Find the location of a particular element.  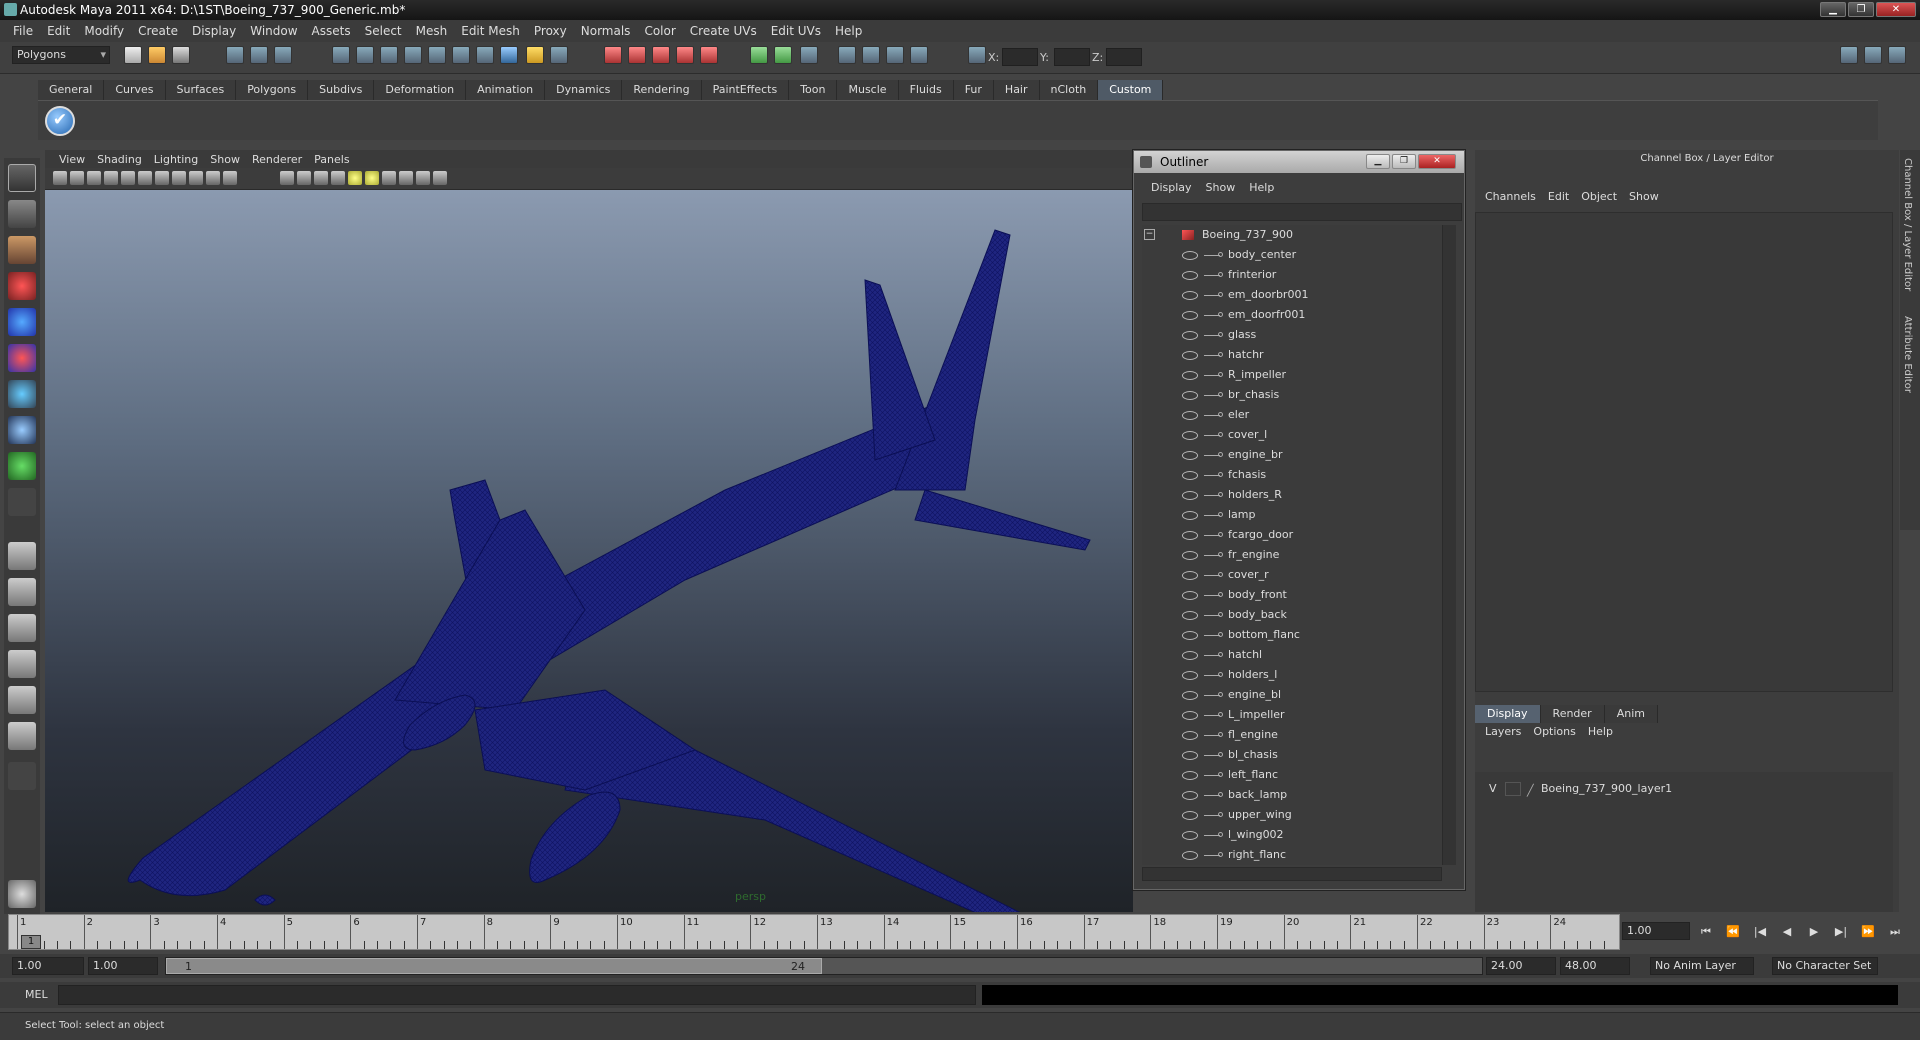

channel-menu-show: Show is located at coordinates (1644, 199).